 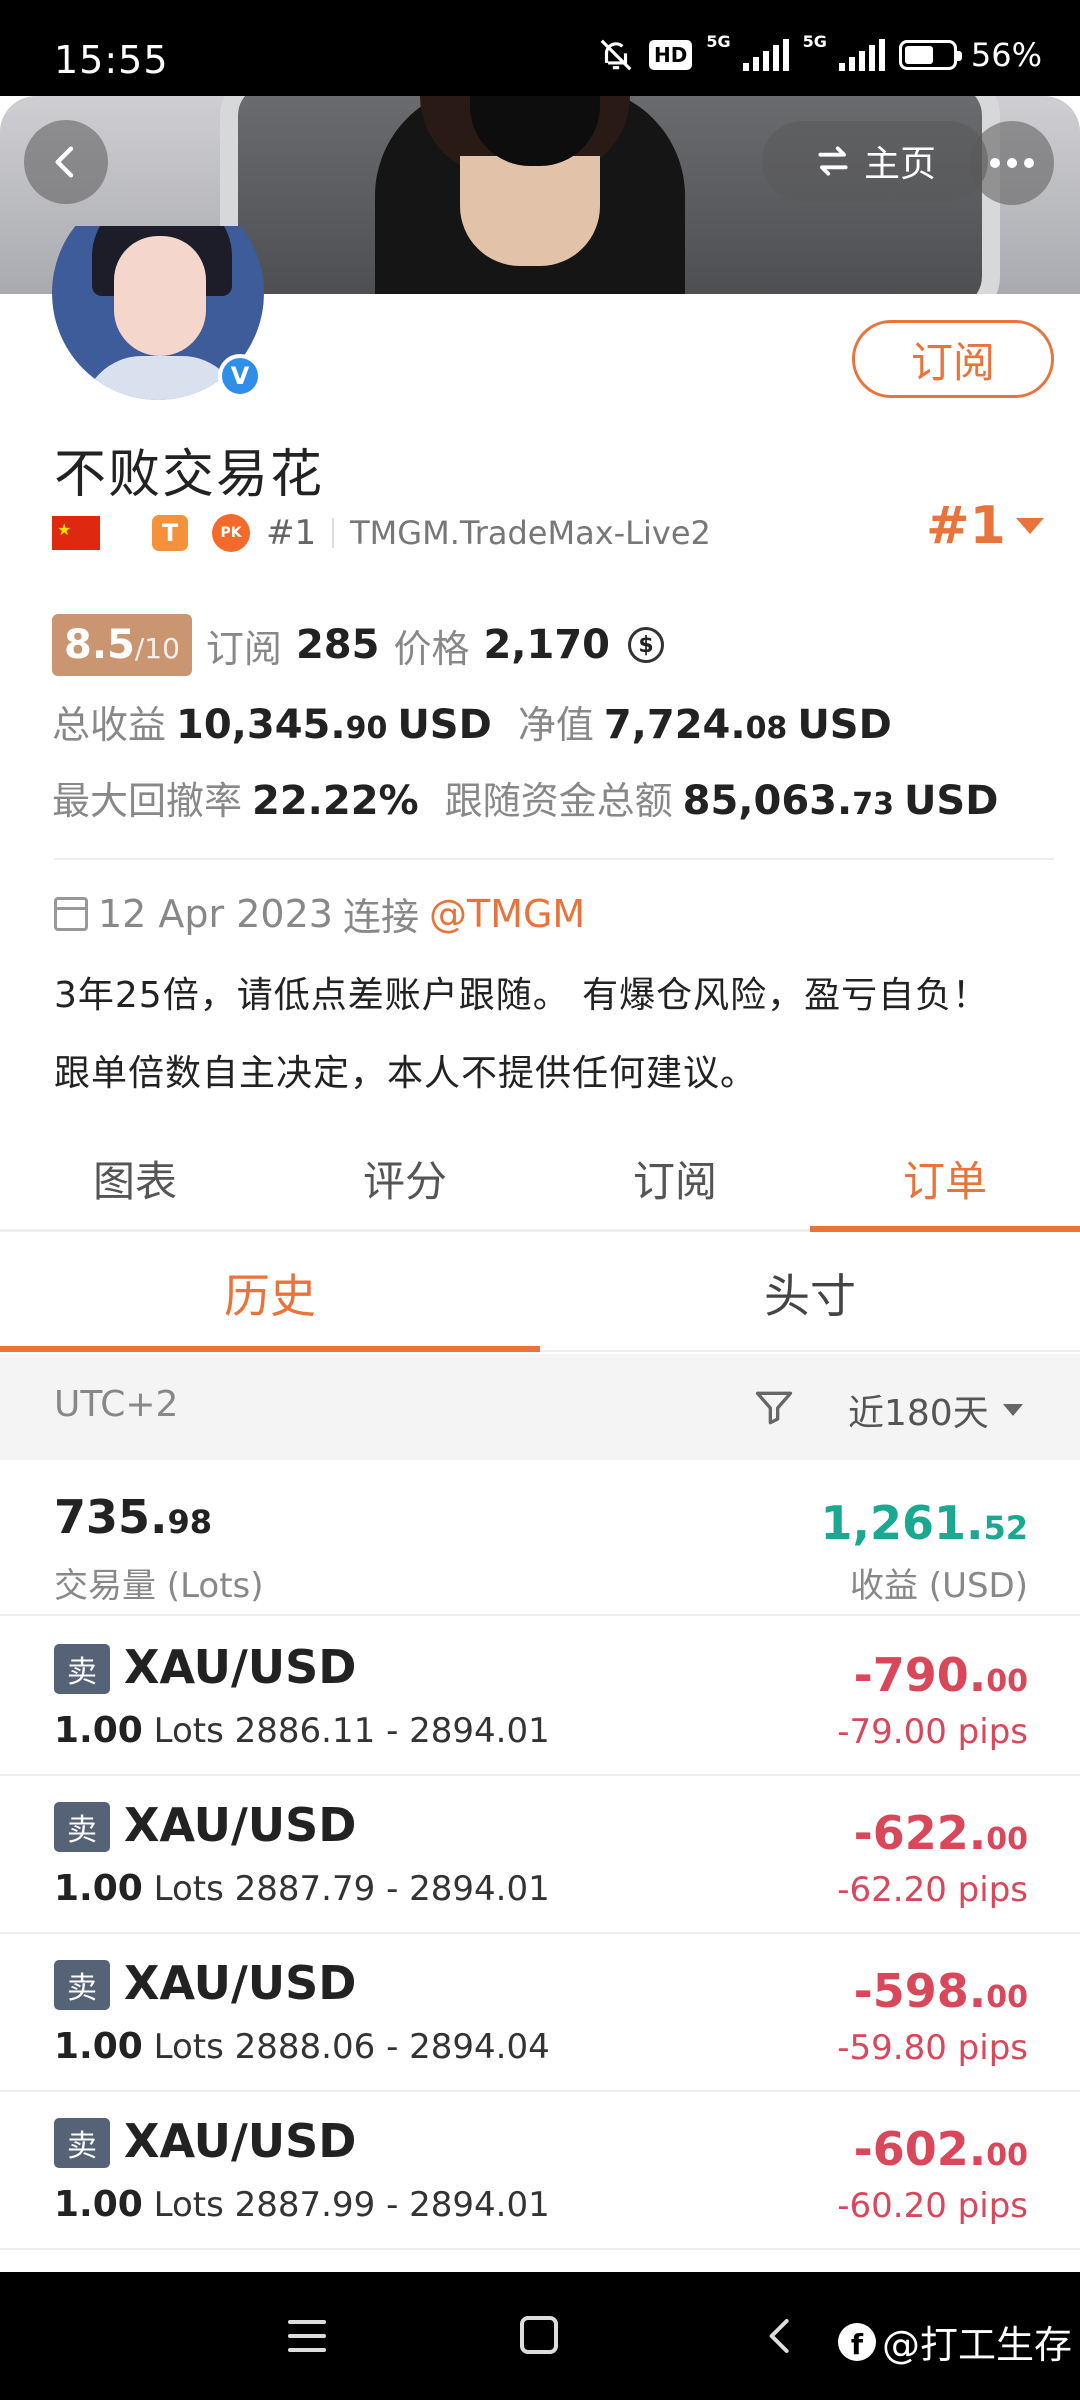 What do you see at coordinates (671, 55) in the screenshot?
I see `hd-badge: HD` at bounding box center [671, 55].